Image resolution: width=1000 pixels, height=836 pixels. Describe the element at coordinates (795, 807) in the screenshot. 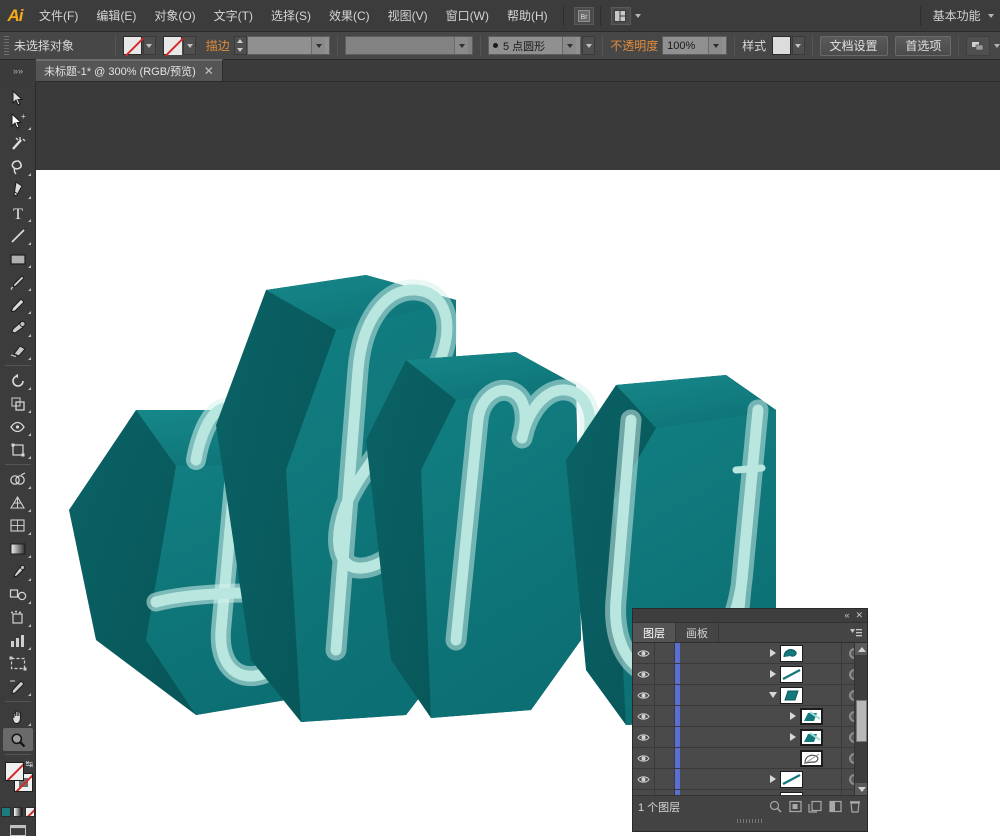

I see `make-clipping-mask-icon` at that location.